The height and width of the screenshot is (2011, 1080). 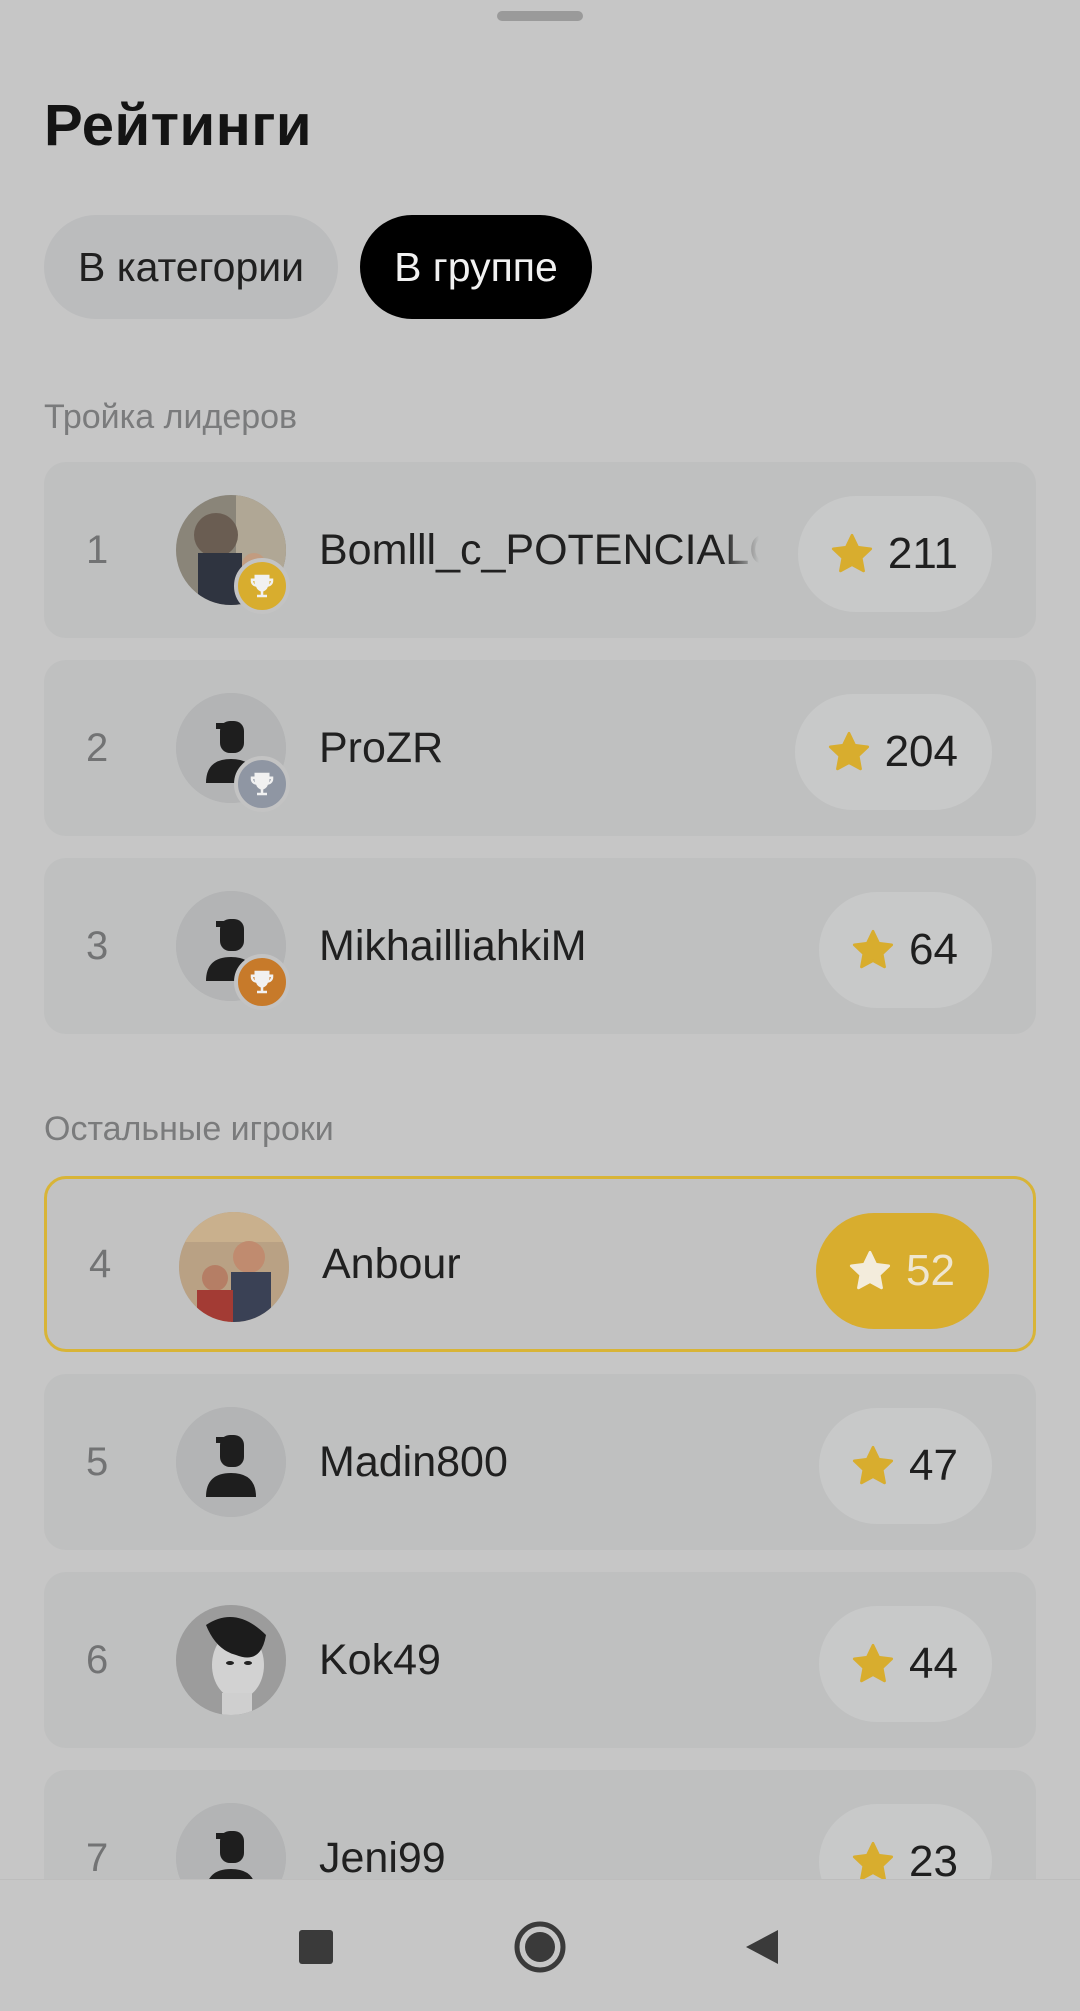 What do you see at coordinates (97, 1857) in the screenshot?
I see `rank-number: 7` at bounding box center [97, 1857].